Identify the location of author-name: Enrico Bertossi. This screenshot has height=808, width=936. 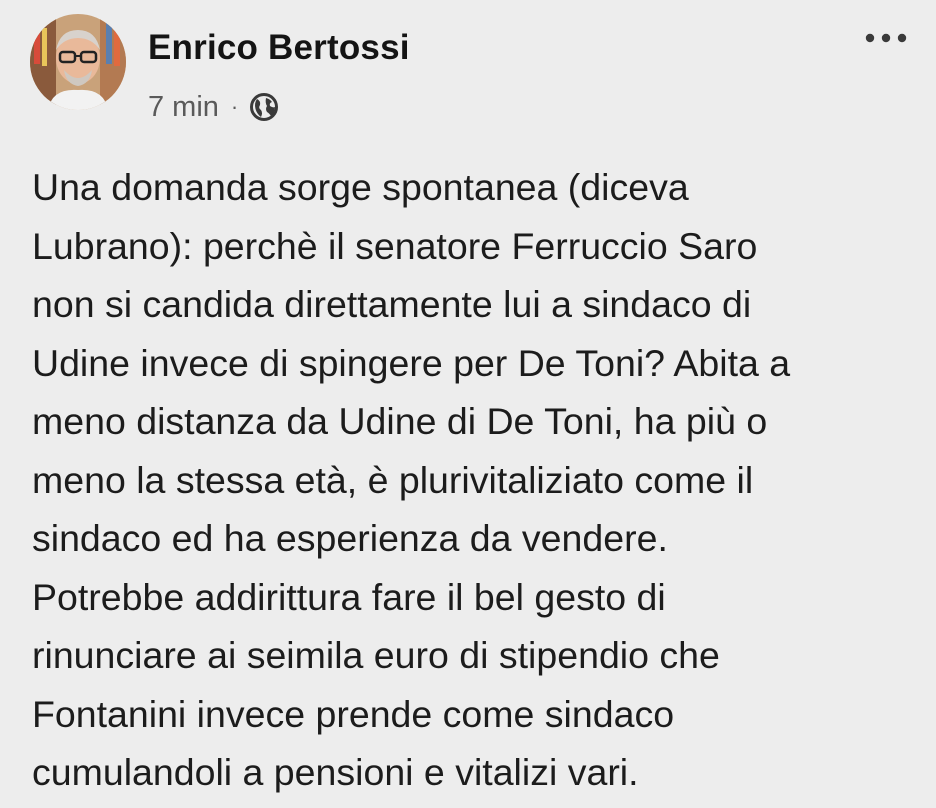
(279, 48).